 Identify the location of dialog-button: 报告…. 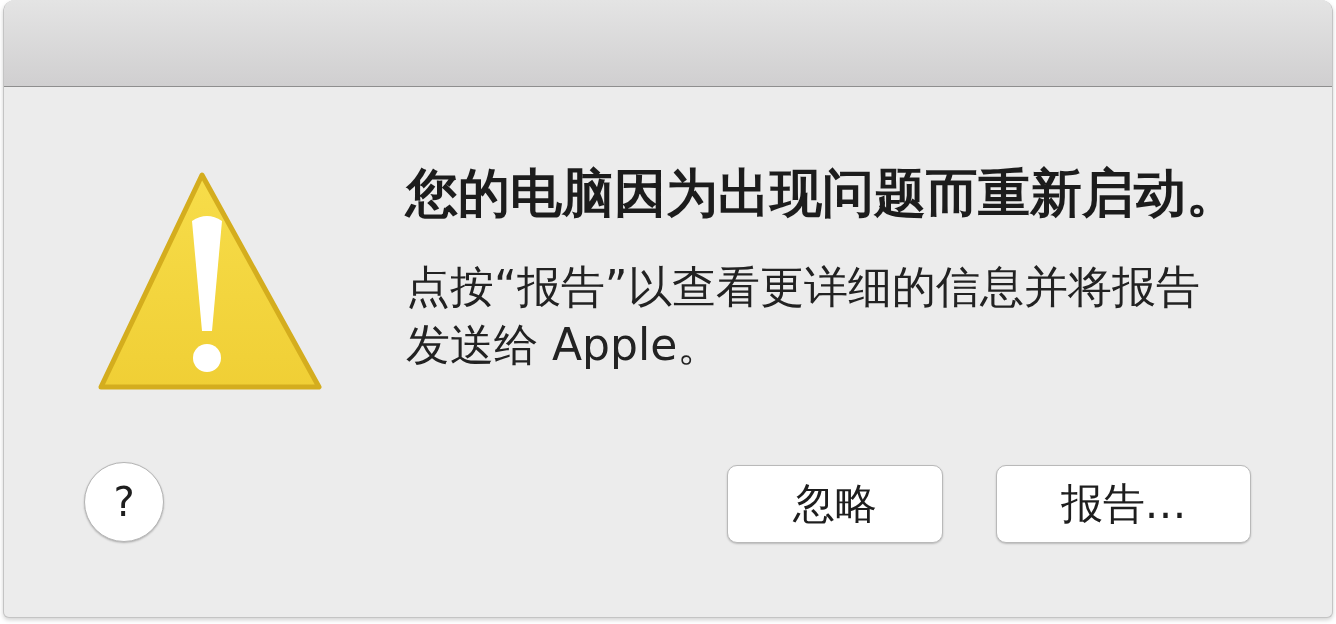
(1123, 504).